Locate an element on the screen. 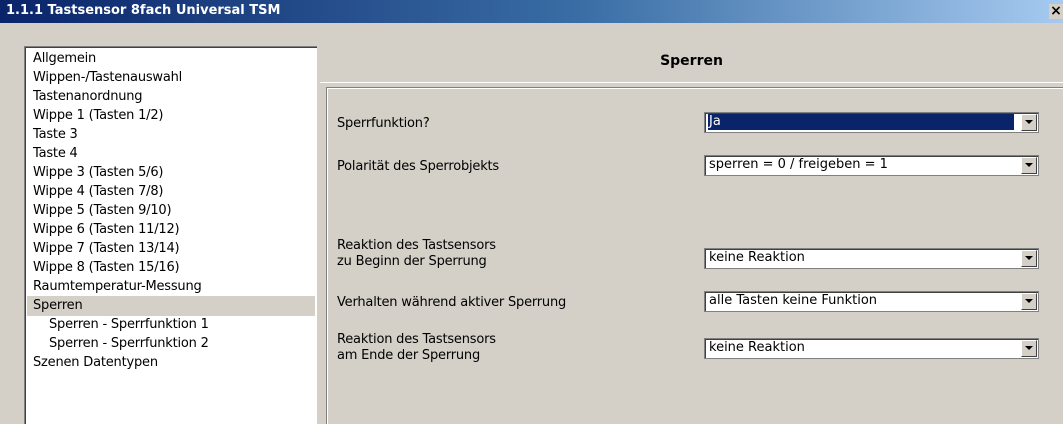 The image size is (1063, 424). param-label-sperrfunktion: Sperrfunktion? is located at coordinates (383, 123).